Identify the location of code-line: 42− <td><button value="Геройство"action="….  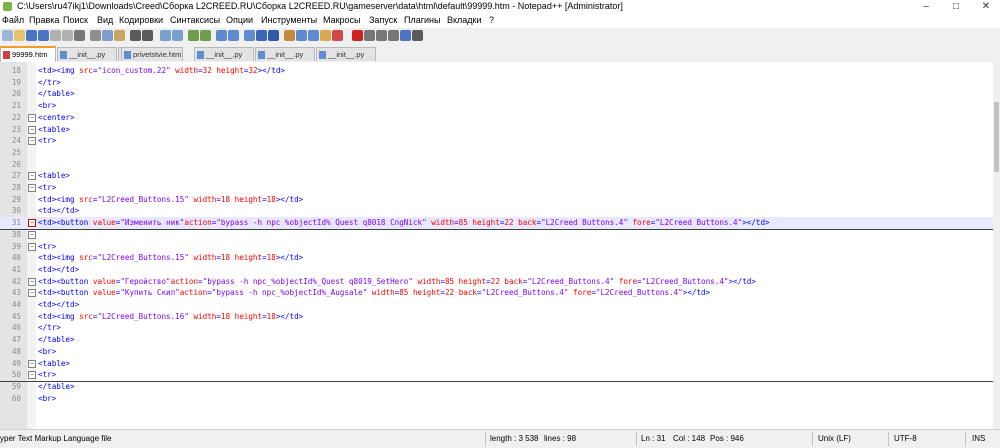
(496, 282).